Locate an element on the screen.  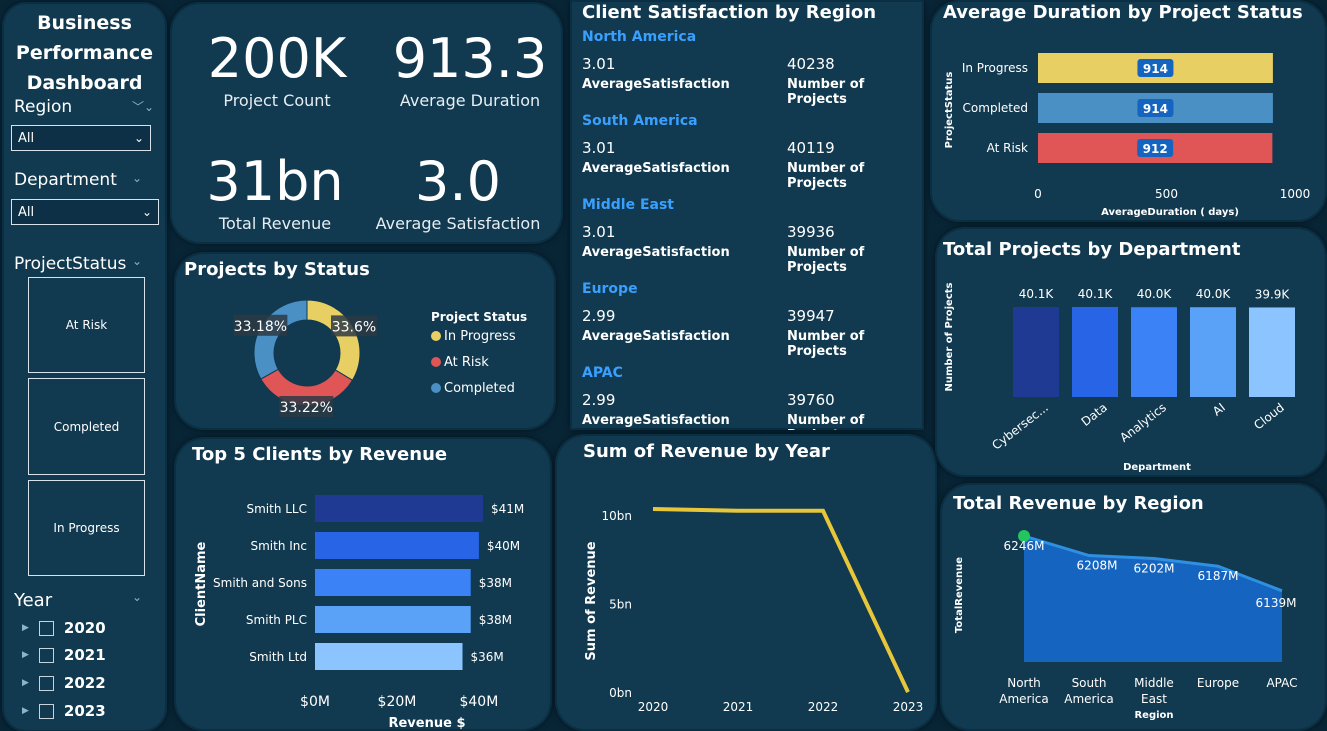
region-name: Europe is located at coordinates (610, 289).